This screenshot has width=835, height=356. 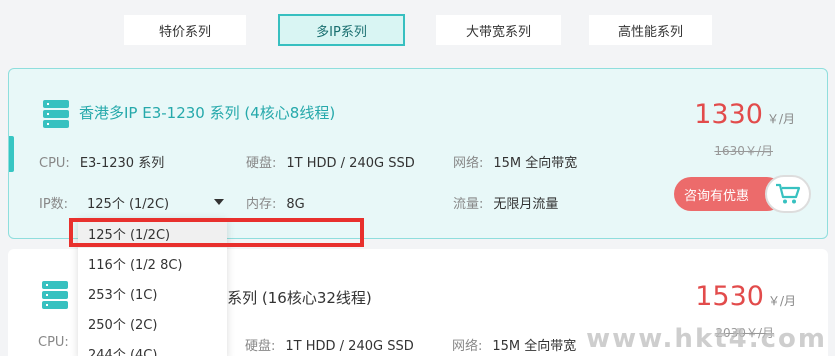 What do you see at coordinates (152, 263) in the screenshot?
I see `dropdown-option: 116个 (1/2 8C)` at bounding box center [152, 263].